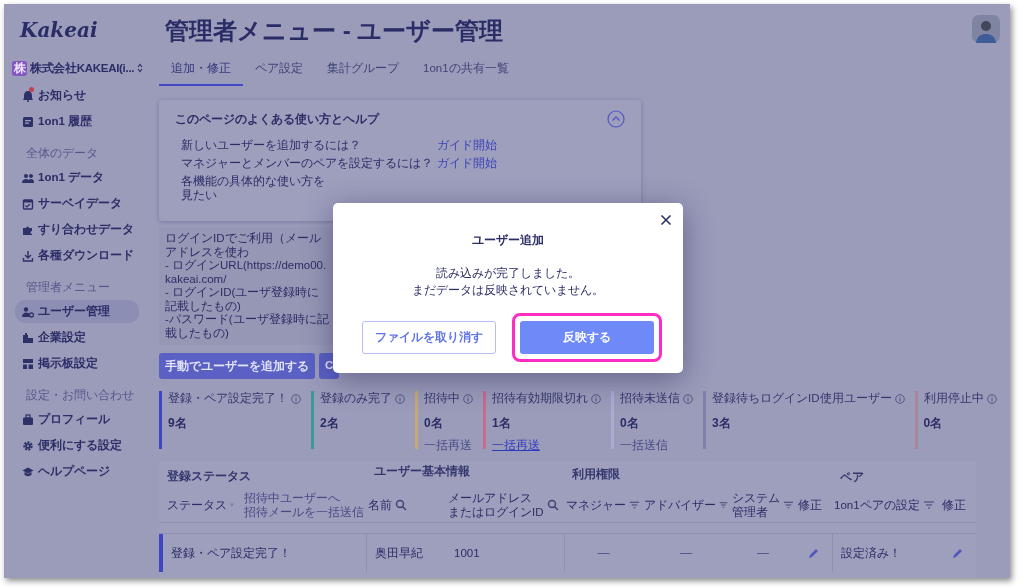 The width and height of the screenshot is (1024, 587). Describe the element at coordinates (77, 311) in the screenshot. I see `sidebar-item: ユーザー管理` at that location.